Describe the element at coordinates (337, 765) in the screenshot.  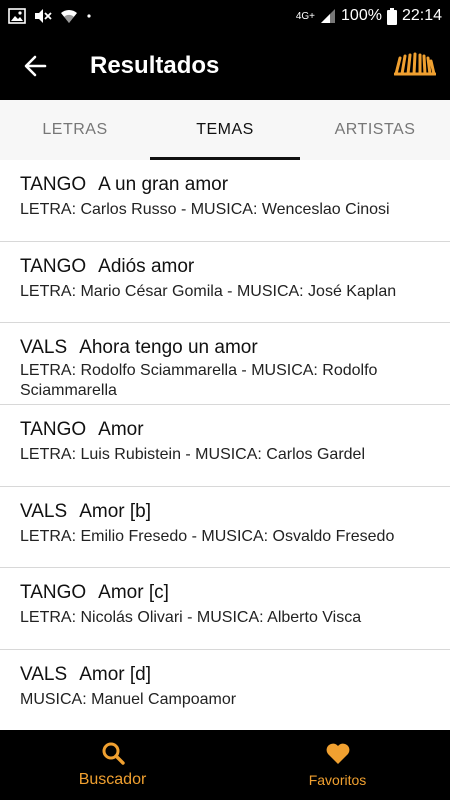
I see `nav-favorites: Favoritos` at that location.